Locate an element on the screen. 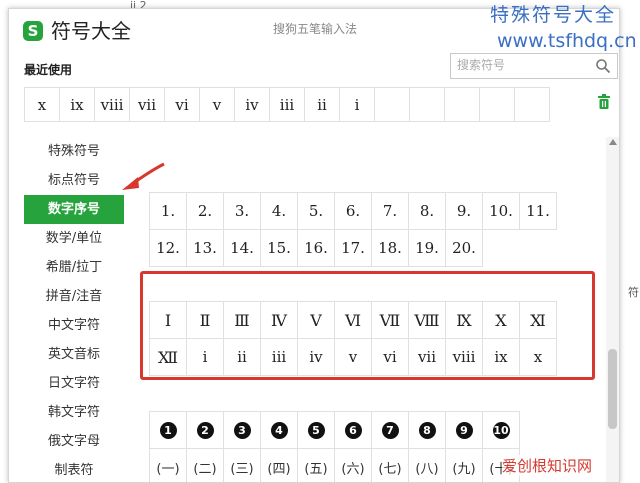 The width and height of the screenshot is (640, 483). circled-number: 6 is located at coordinates (353, 430).